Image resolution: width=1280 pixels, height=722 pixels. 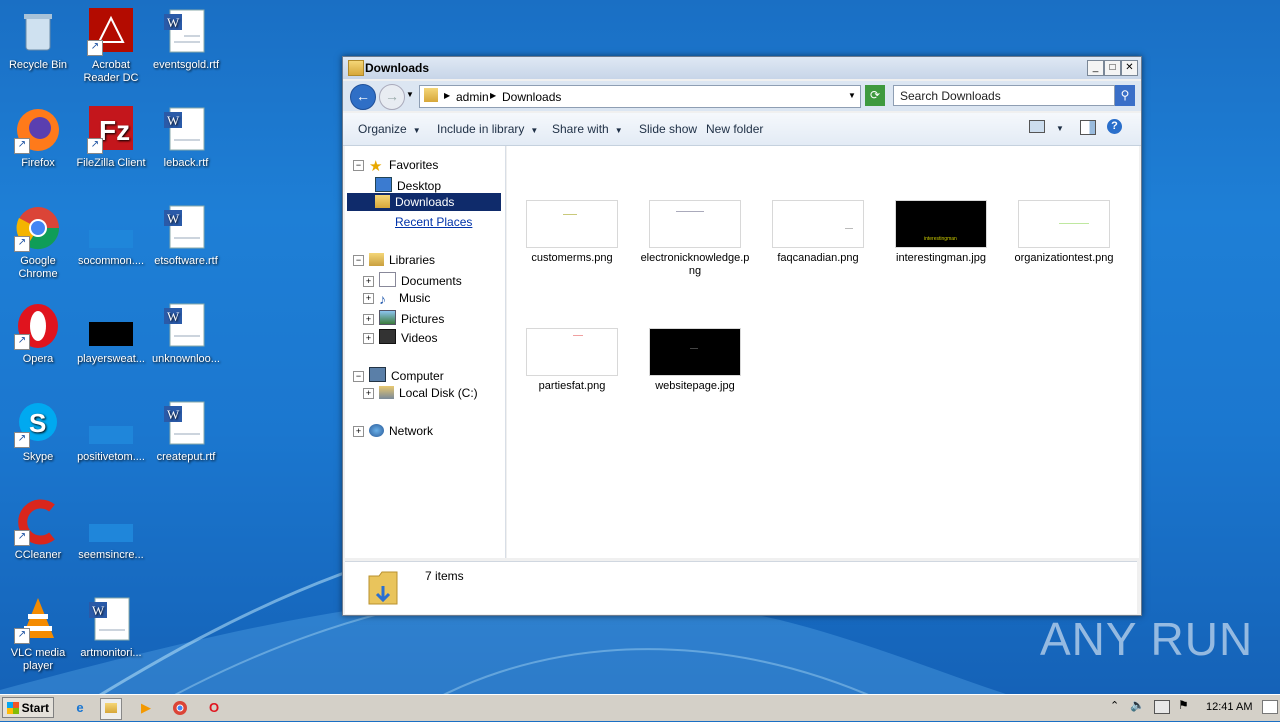 I want to click on tree-item-desktop: Desktop, so click(x=408, y=185).